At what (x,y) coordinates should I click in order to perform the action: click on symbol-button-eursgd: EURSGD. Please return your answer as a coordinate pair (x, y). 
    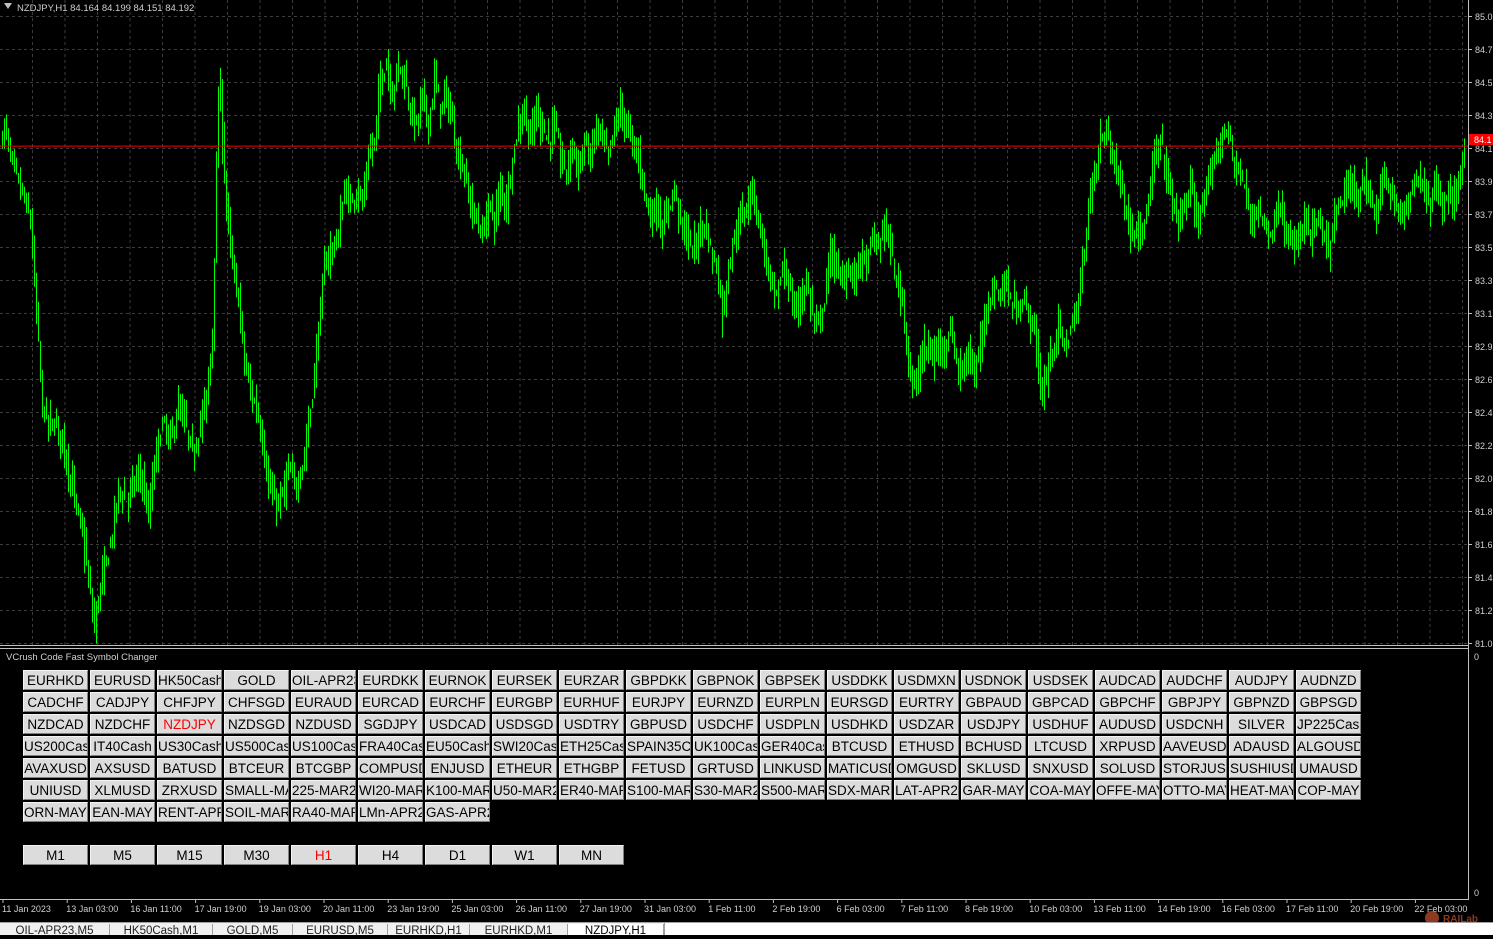
    Looking at the image, I should click on (859, 702).